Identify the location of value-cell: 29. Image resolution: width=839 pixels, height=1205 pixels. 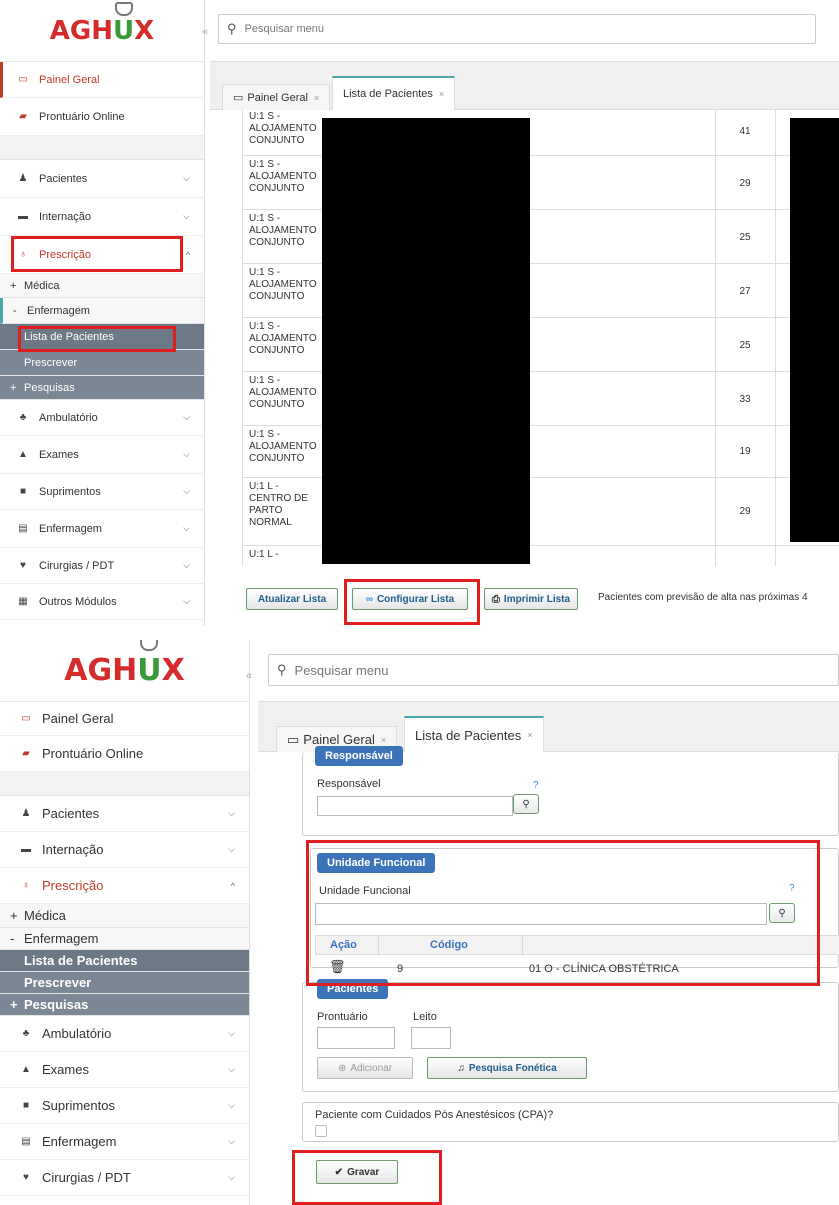
(745, 511).